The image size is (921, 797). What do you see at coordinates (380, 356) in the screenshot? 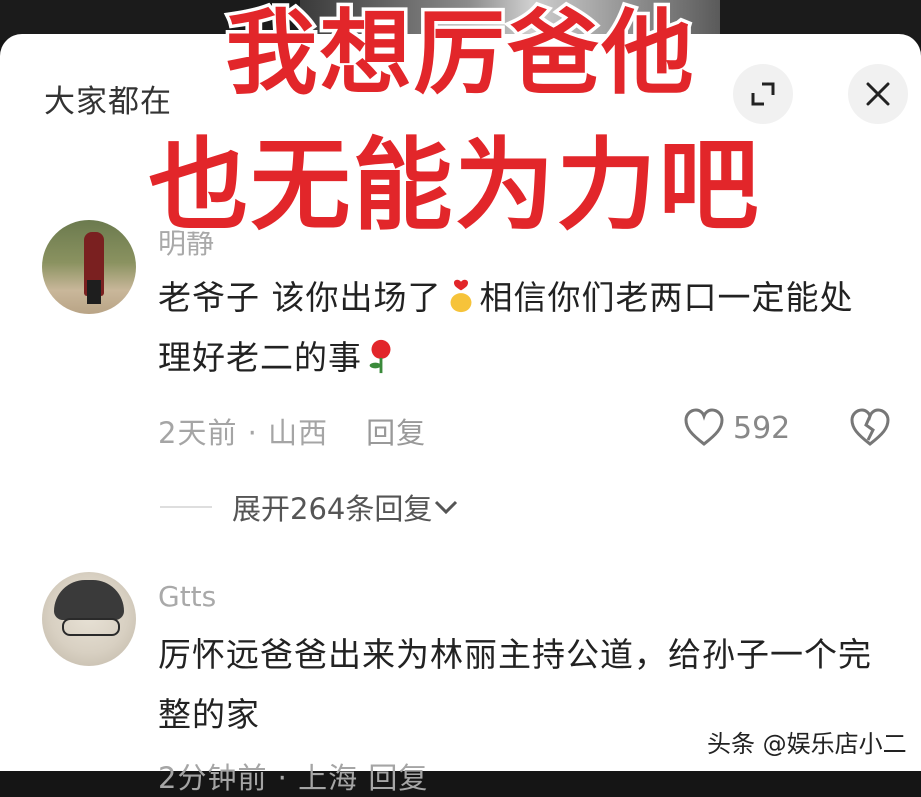
I see `rose-emoji` at bounding box center [380, 356].